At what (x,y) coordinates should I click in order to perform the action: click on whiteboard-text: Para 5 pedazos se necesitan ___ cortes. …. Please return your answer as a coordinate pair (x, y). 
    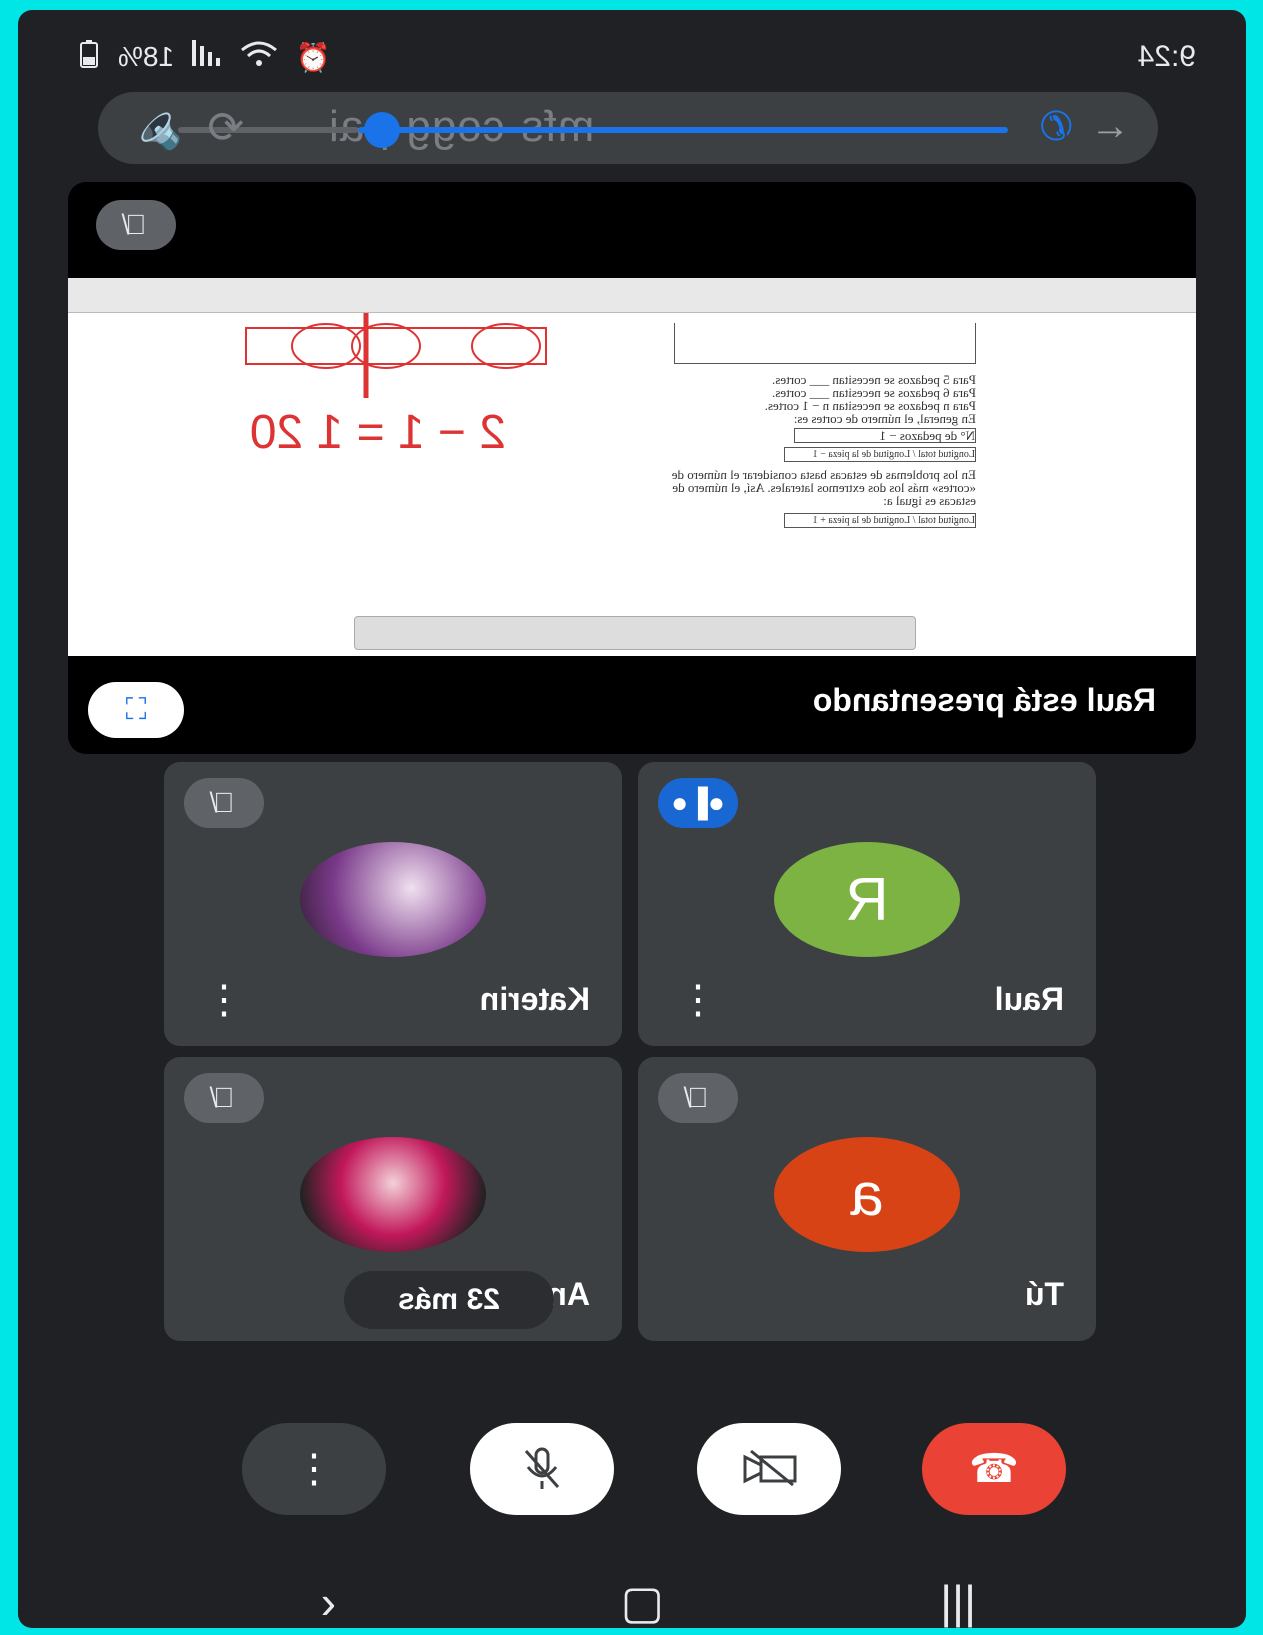
    Looking at the image, I should click on (821, 450).